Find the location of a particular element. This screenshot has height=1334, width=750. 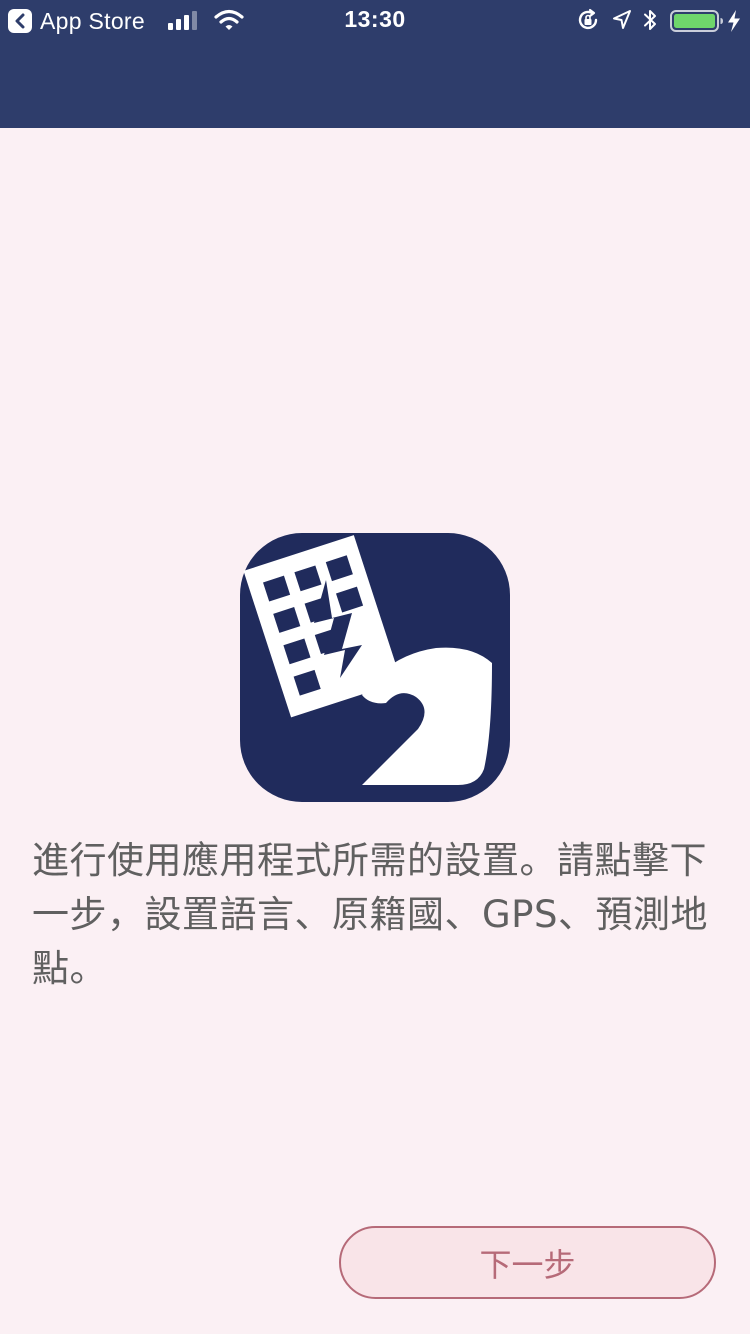

status-time: 13:30 is located at coordinates (375, 19).